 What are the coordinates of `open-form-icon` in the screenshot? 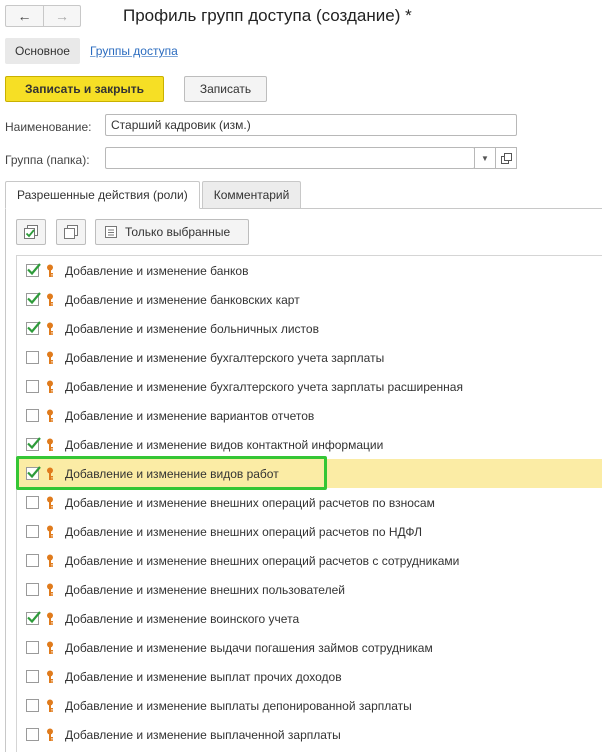 It's located at (506, 158).